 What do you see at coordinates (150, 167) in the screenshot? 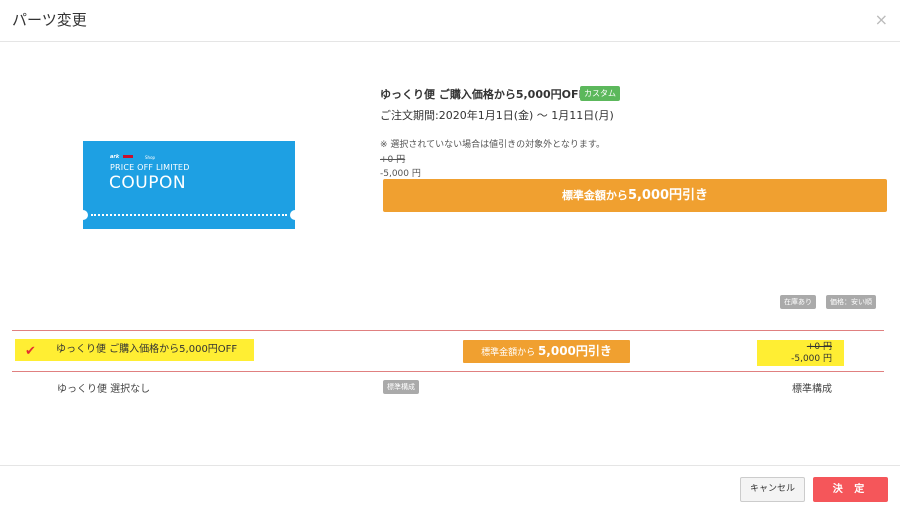
I see `coupon-subtitle: PRICE OFF LIMITED` at bounding box center [150, 167].